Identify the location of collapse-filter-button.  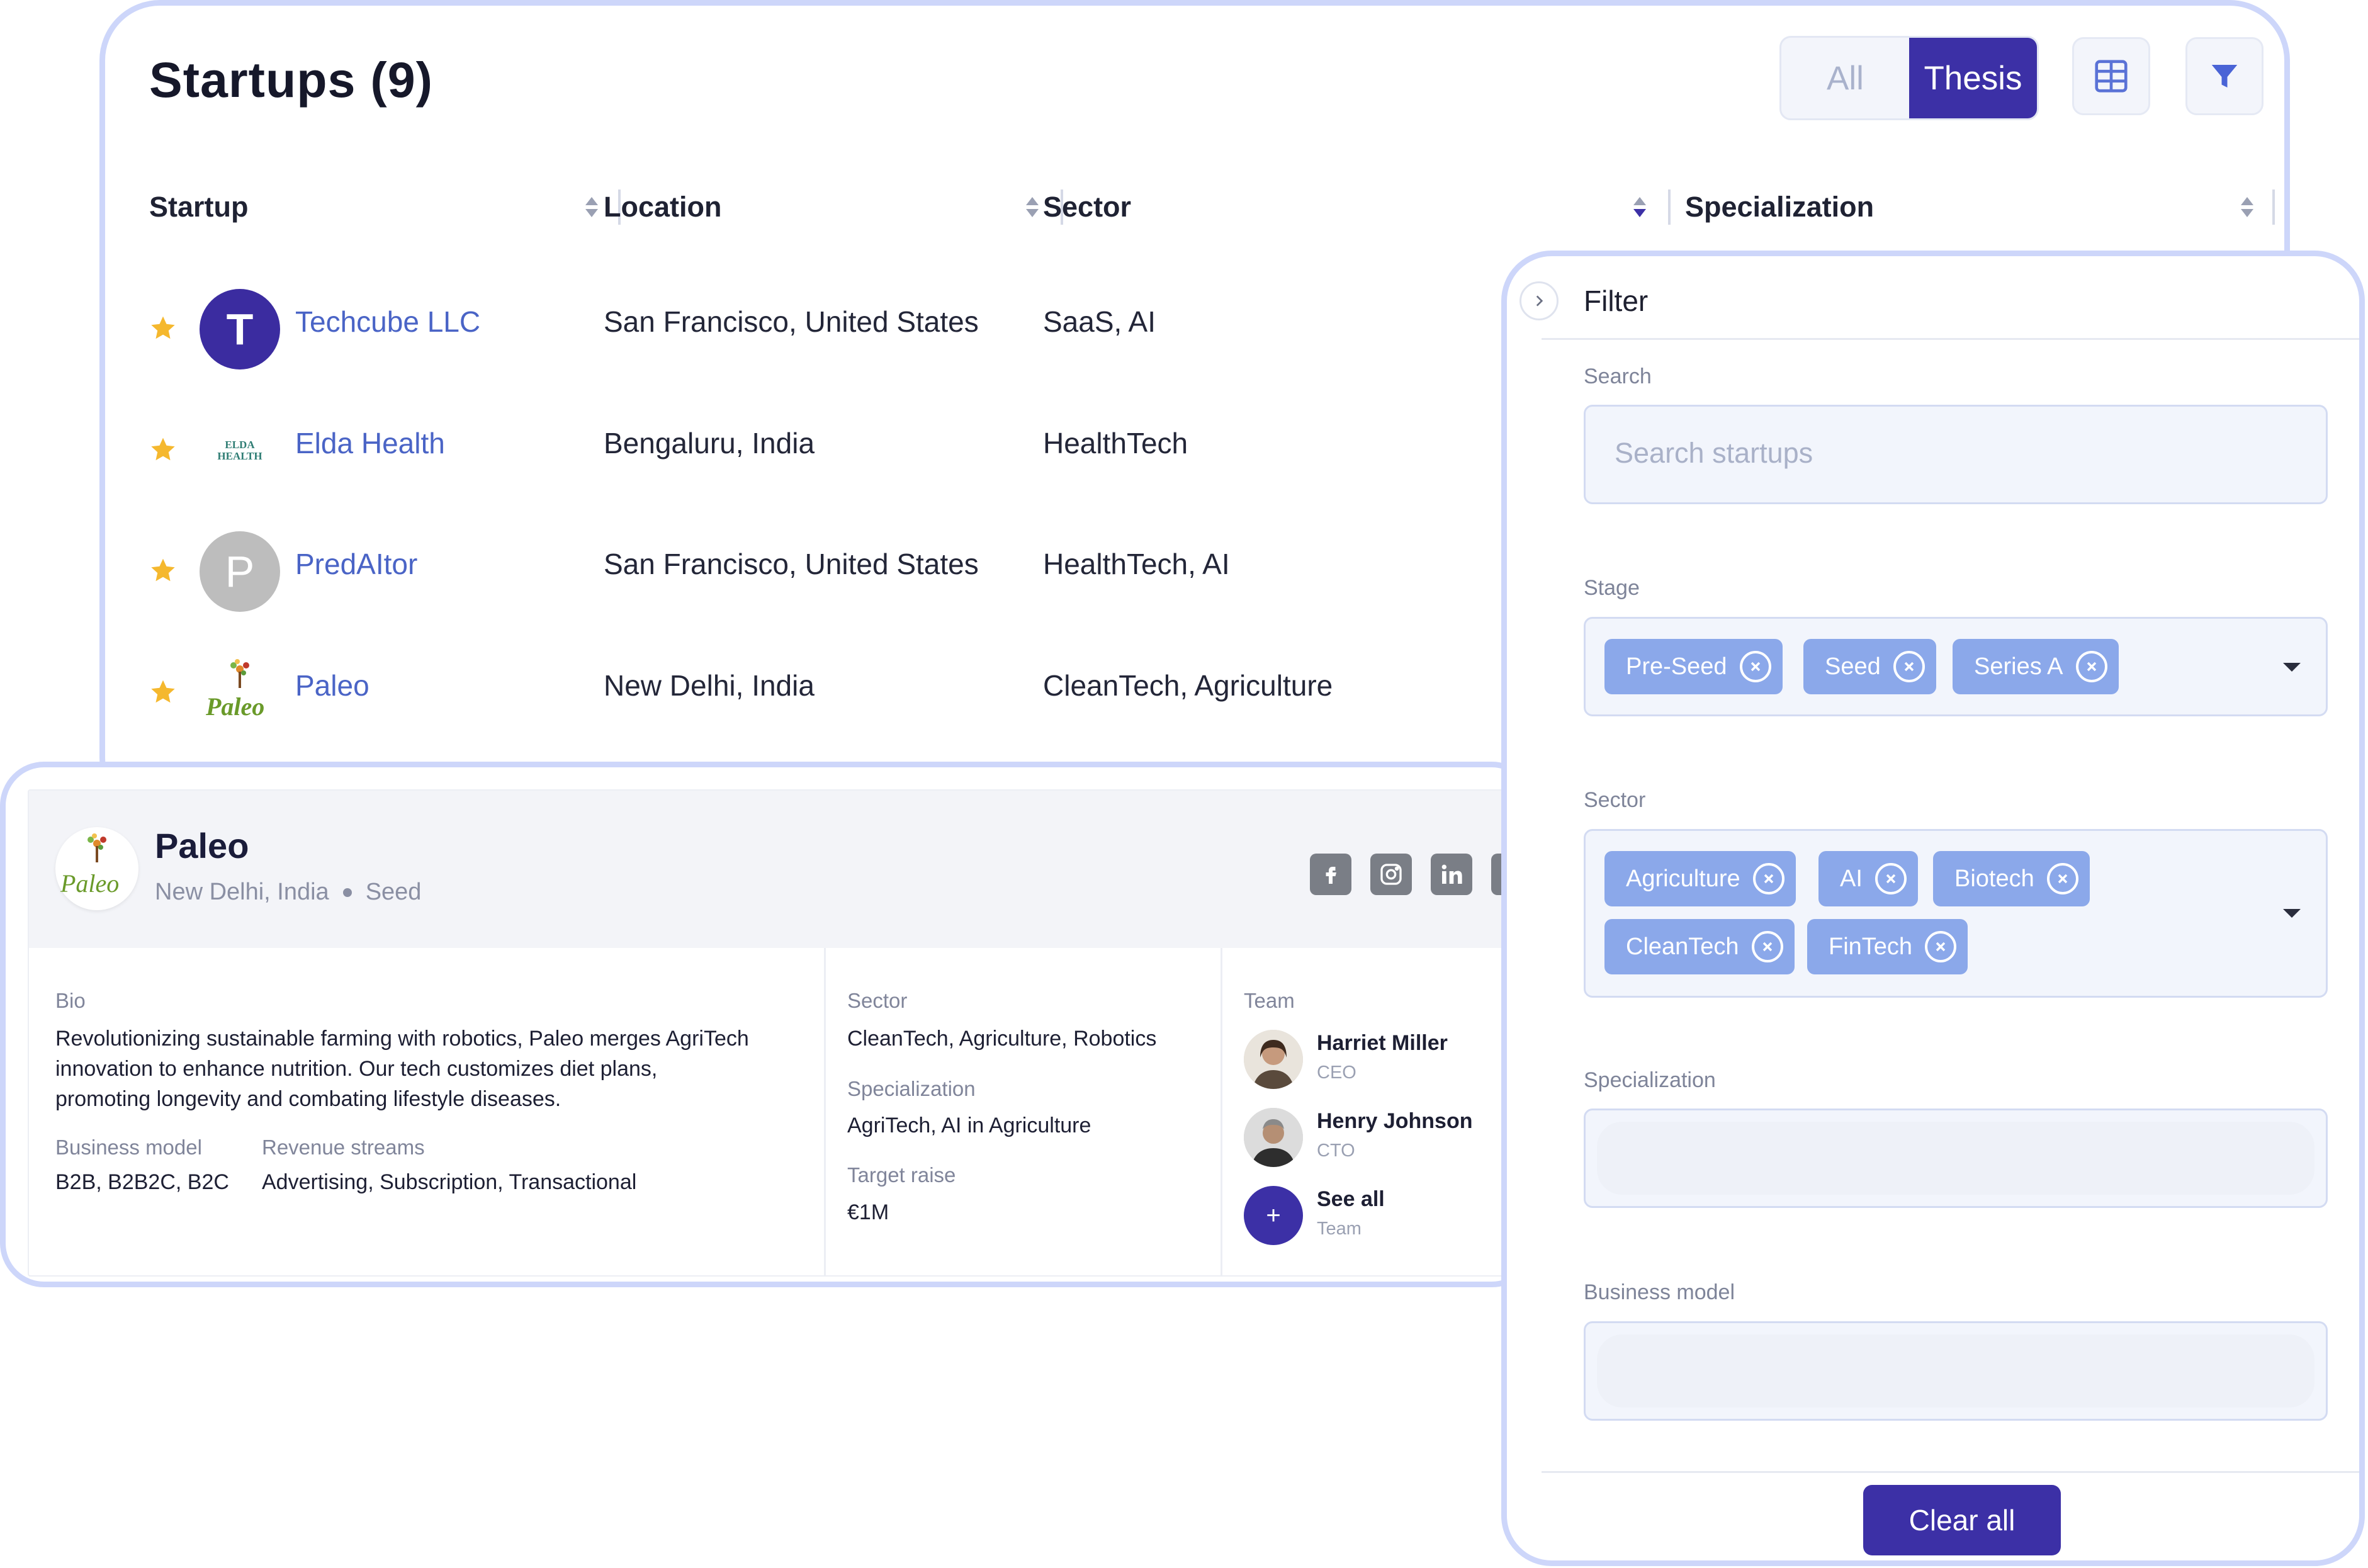
(1539, 301).